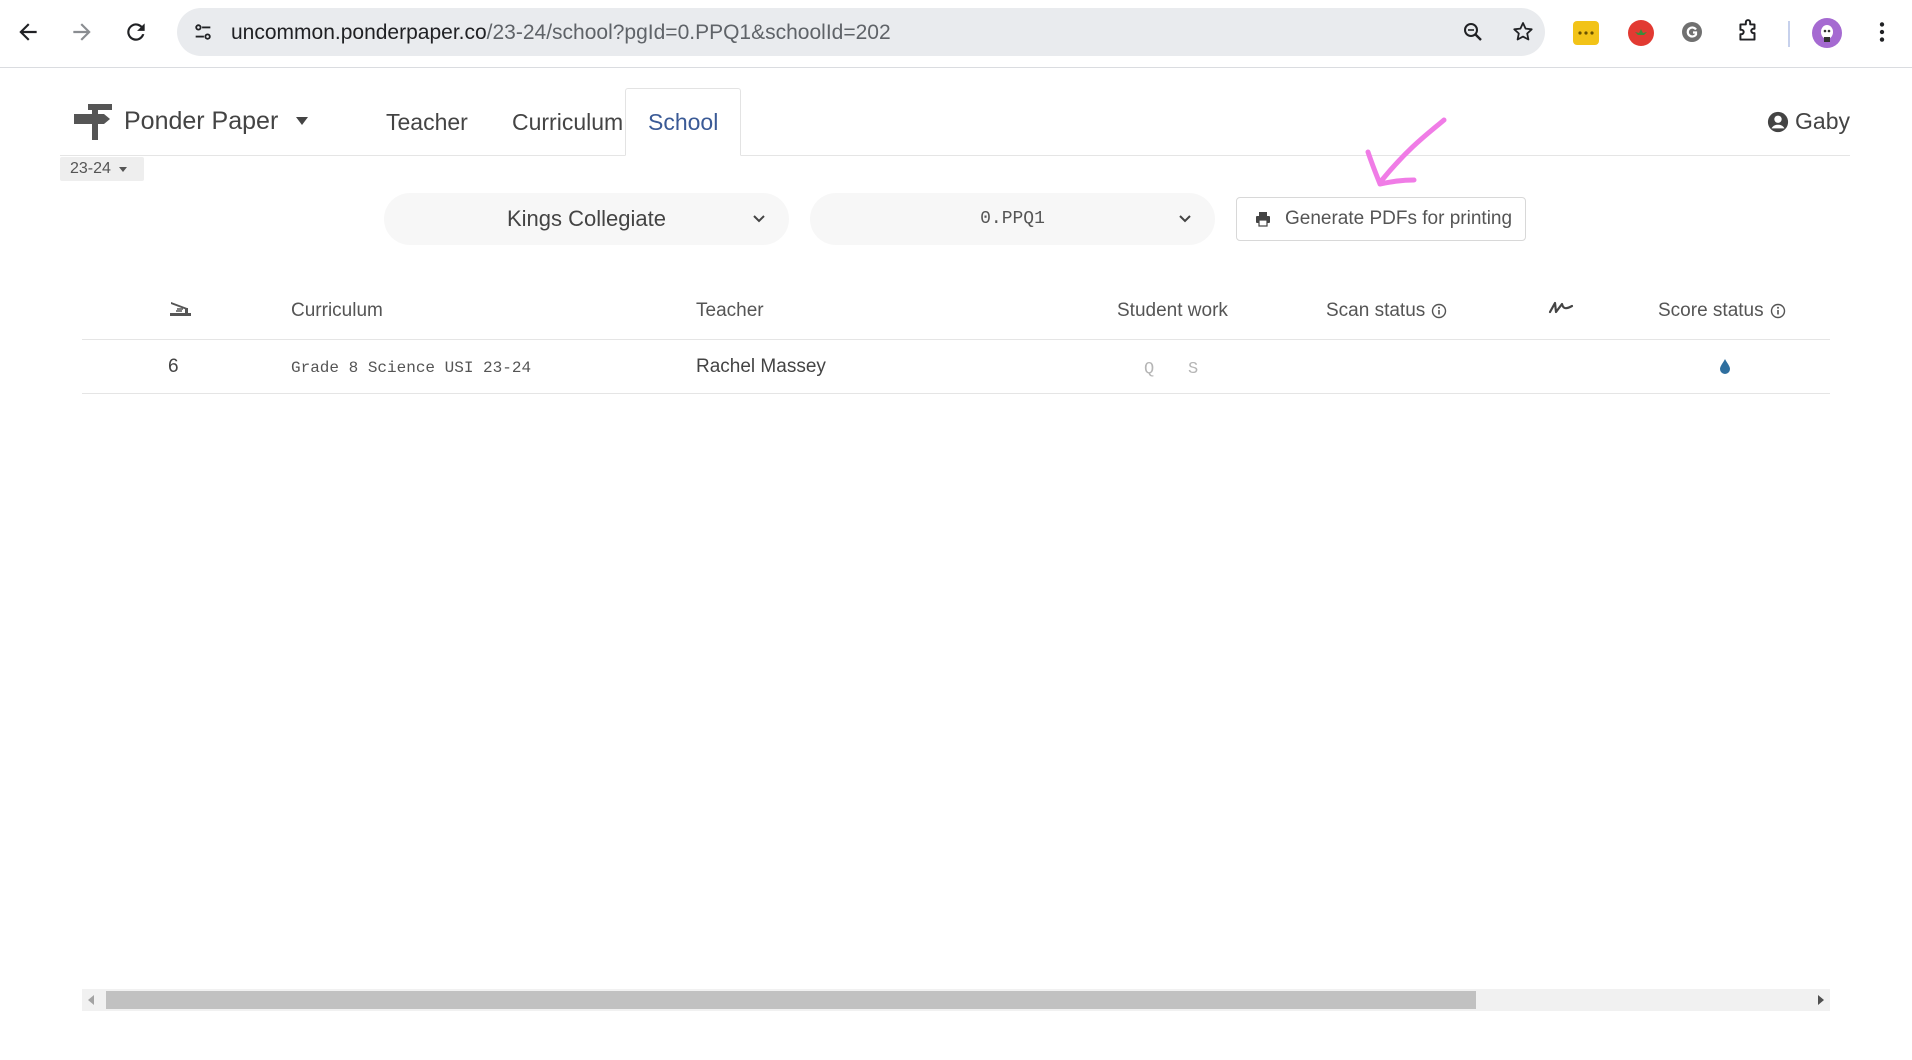 The image size is (1912, 1060). What do you see at coordinates (1399, 218) in the screenshot?
I see `generate-pdfs-label: Generate PDFs for printing` at bounding box center [1399, 218].